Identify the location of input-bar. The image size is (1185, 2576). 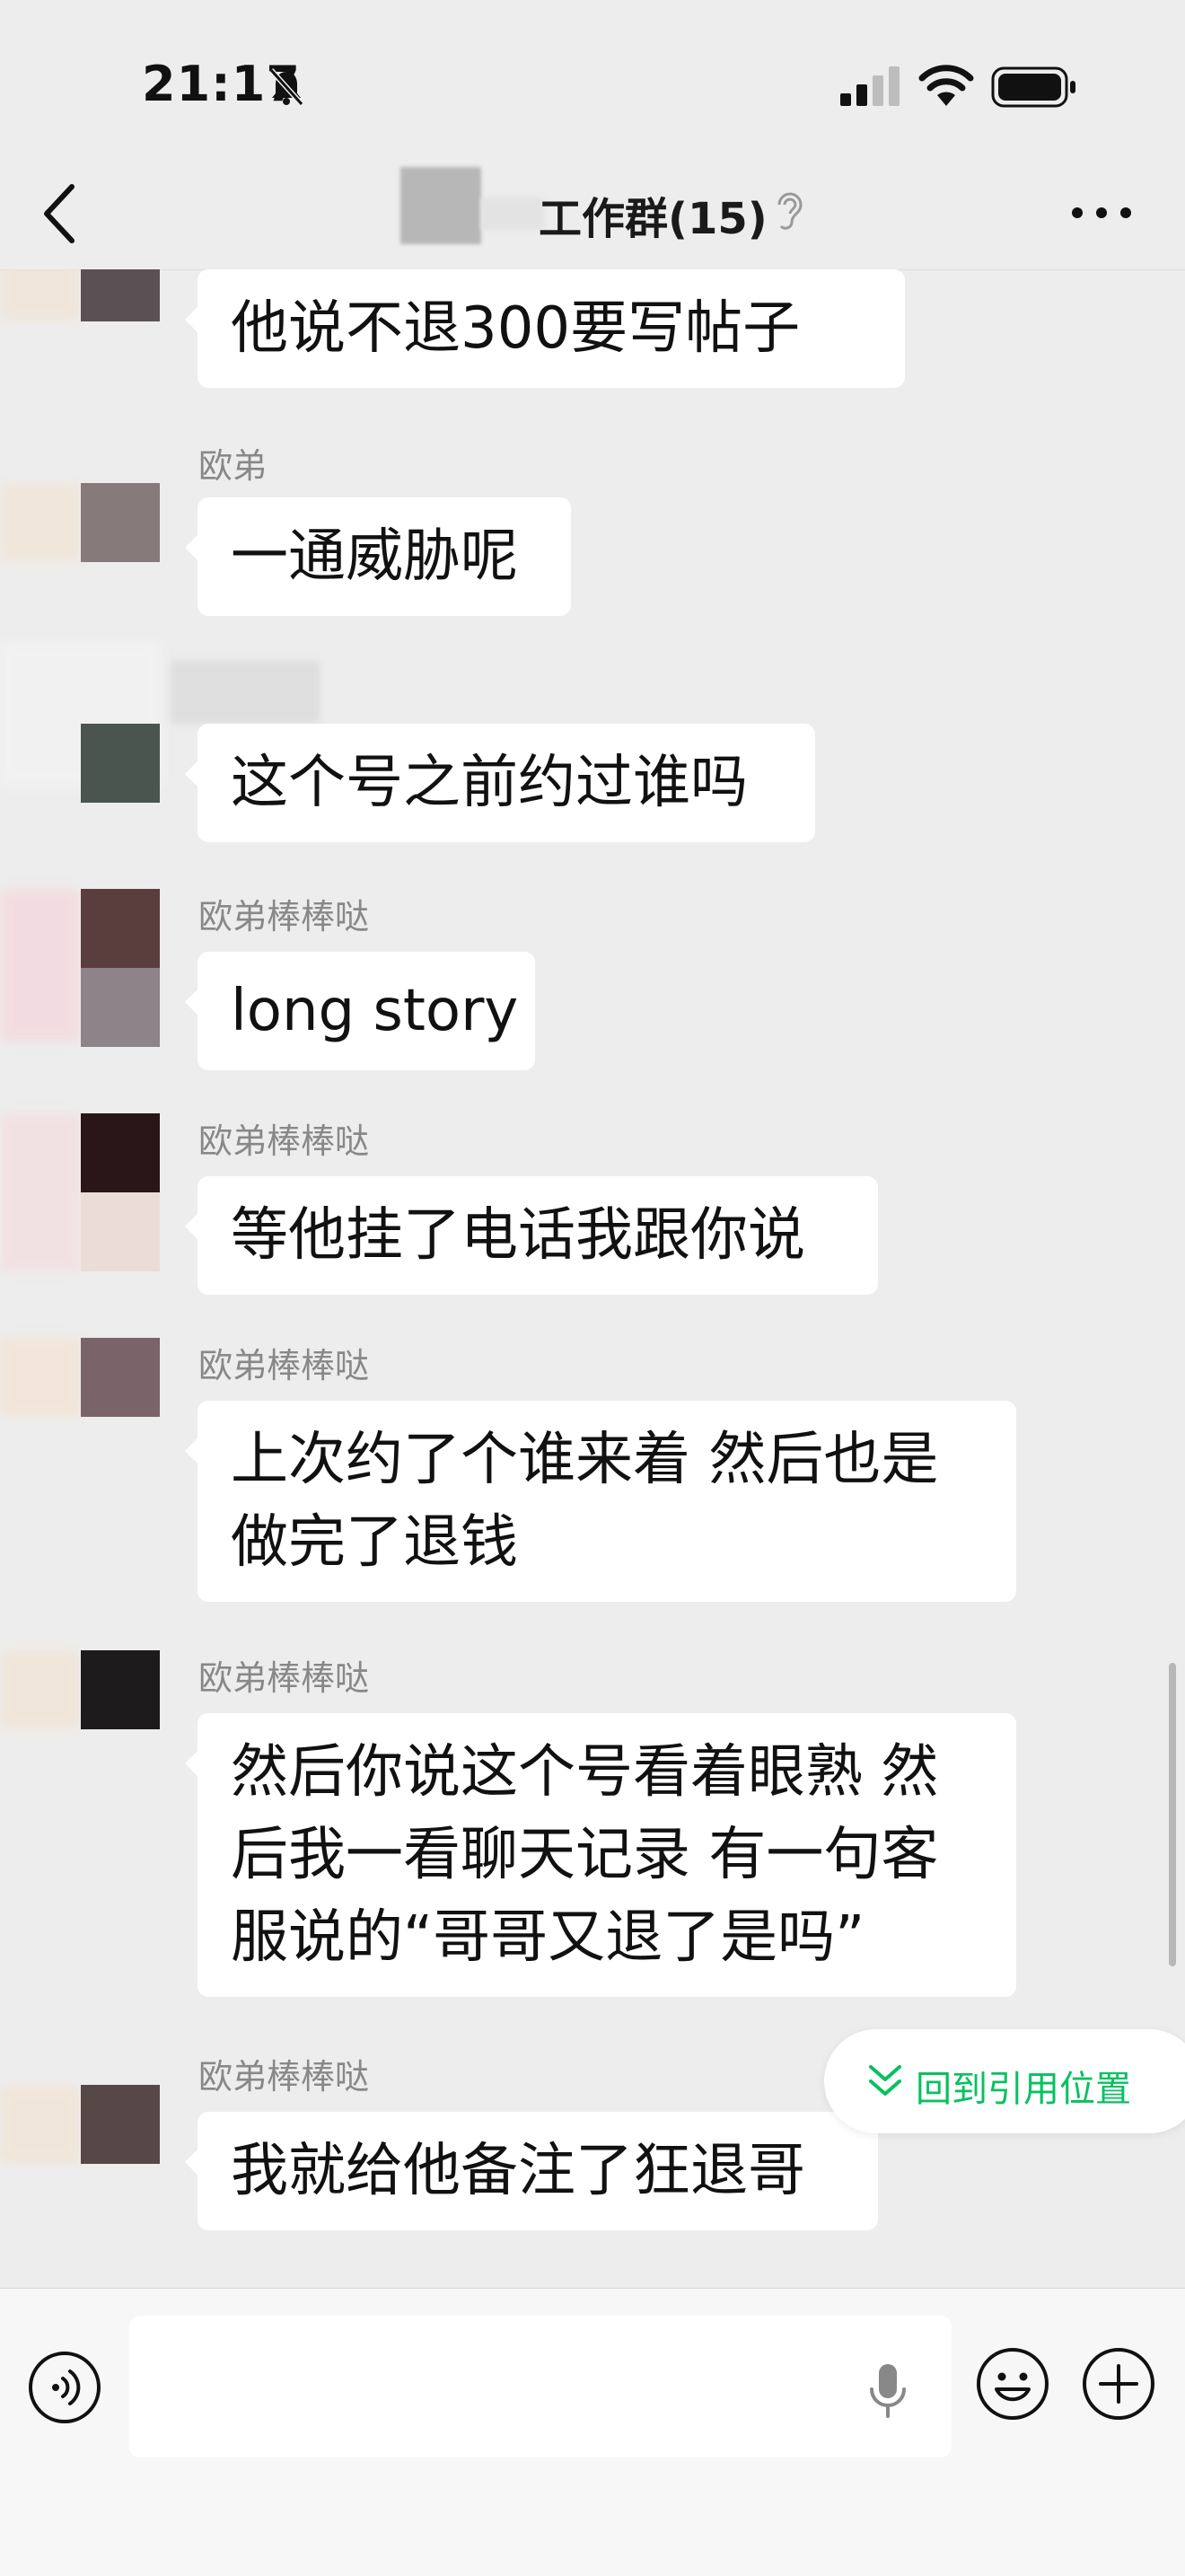
(592, 2432).